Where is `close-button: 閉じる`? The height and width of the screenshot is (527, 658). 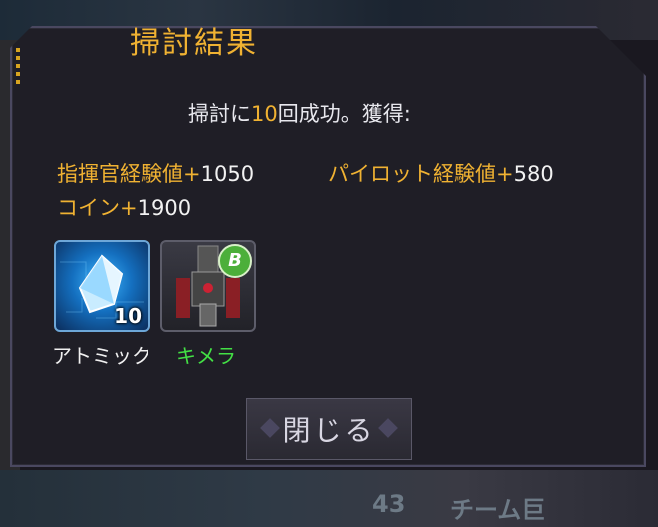
close-button: 閉じる is located at coordinates (329, 429).